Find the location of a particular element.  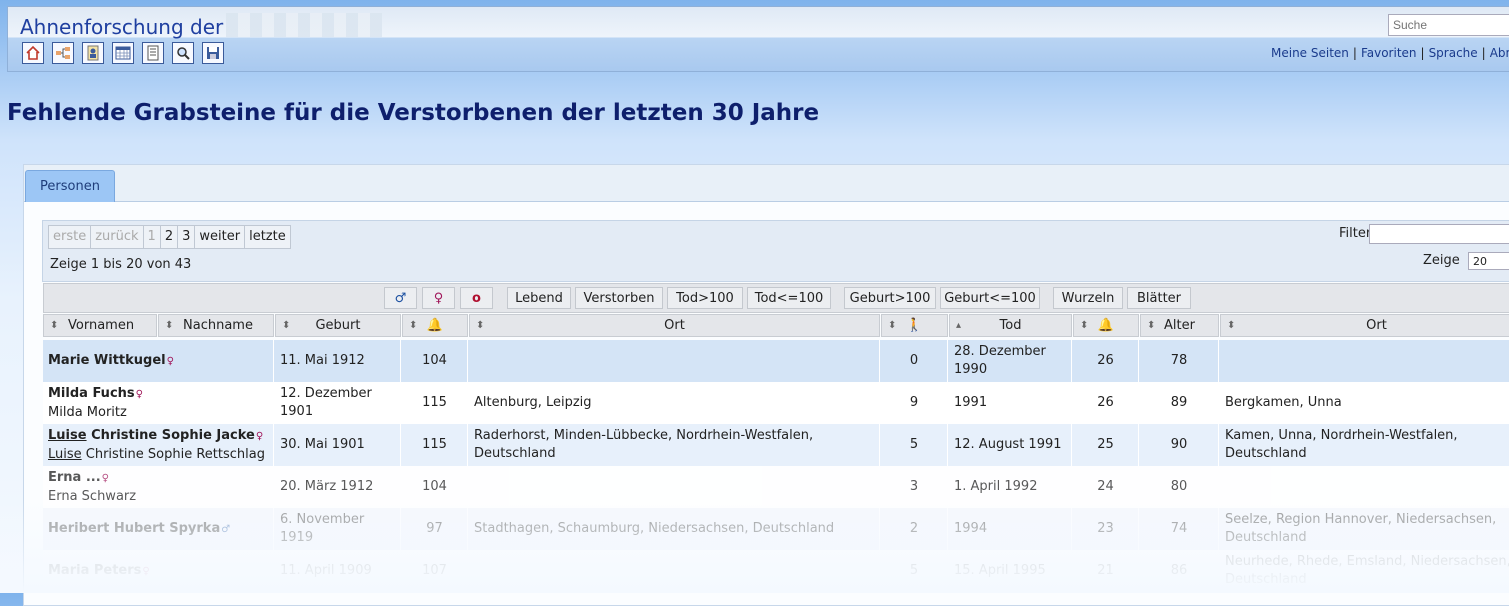

col-kinder: ⬍ 🚶 is located at coordinates (914, 325).